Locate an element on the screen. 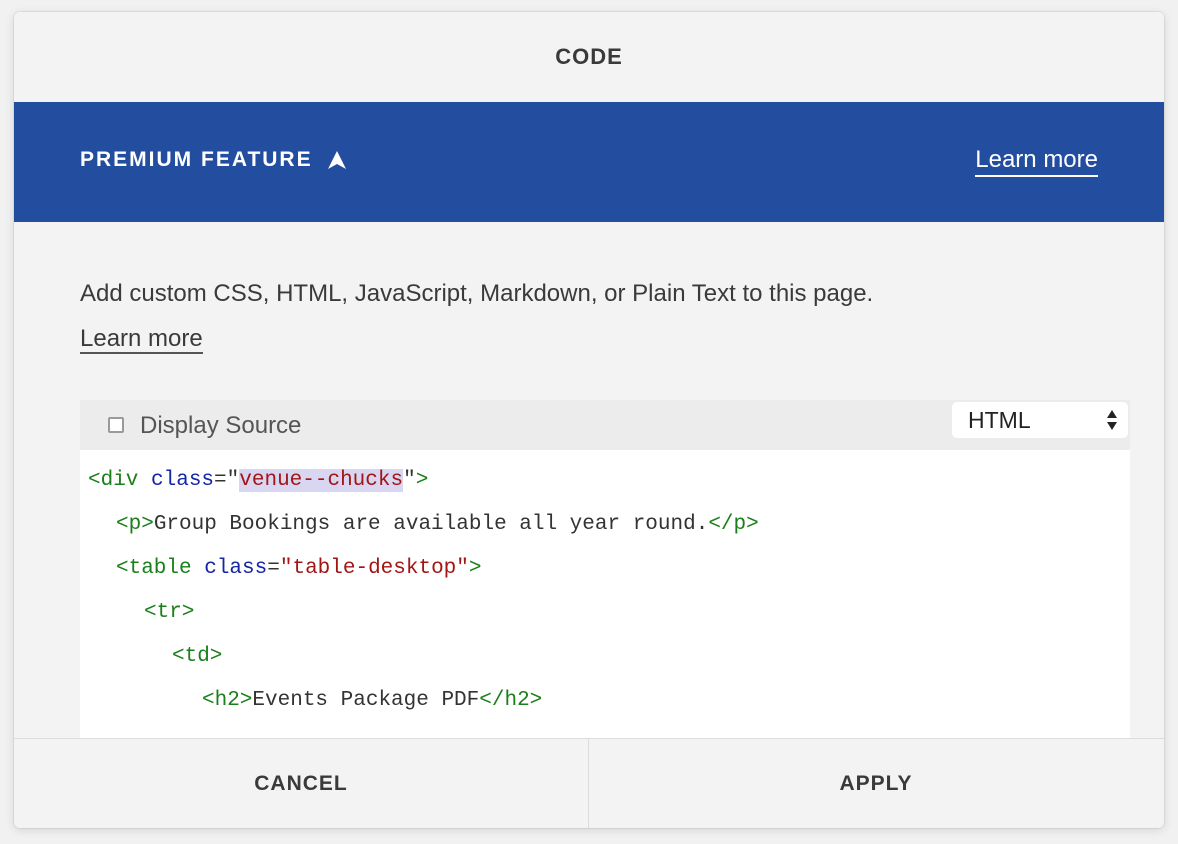 This screenshot has width=1178, height=844. code-line: <tr> is located at coordinates (169, 613).